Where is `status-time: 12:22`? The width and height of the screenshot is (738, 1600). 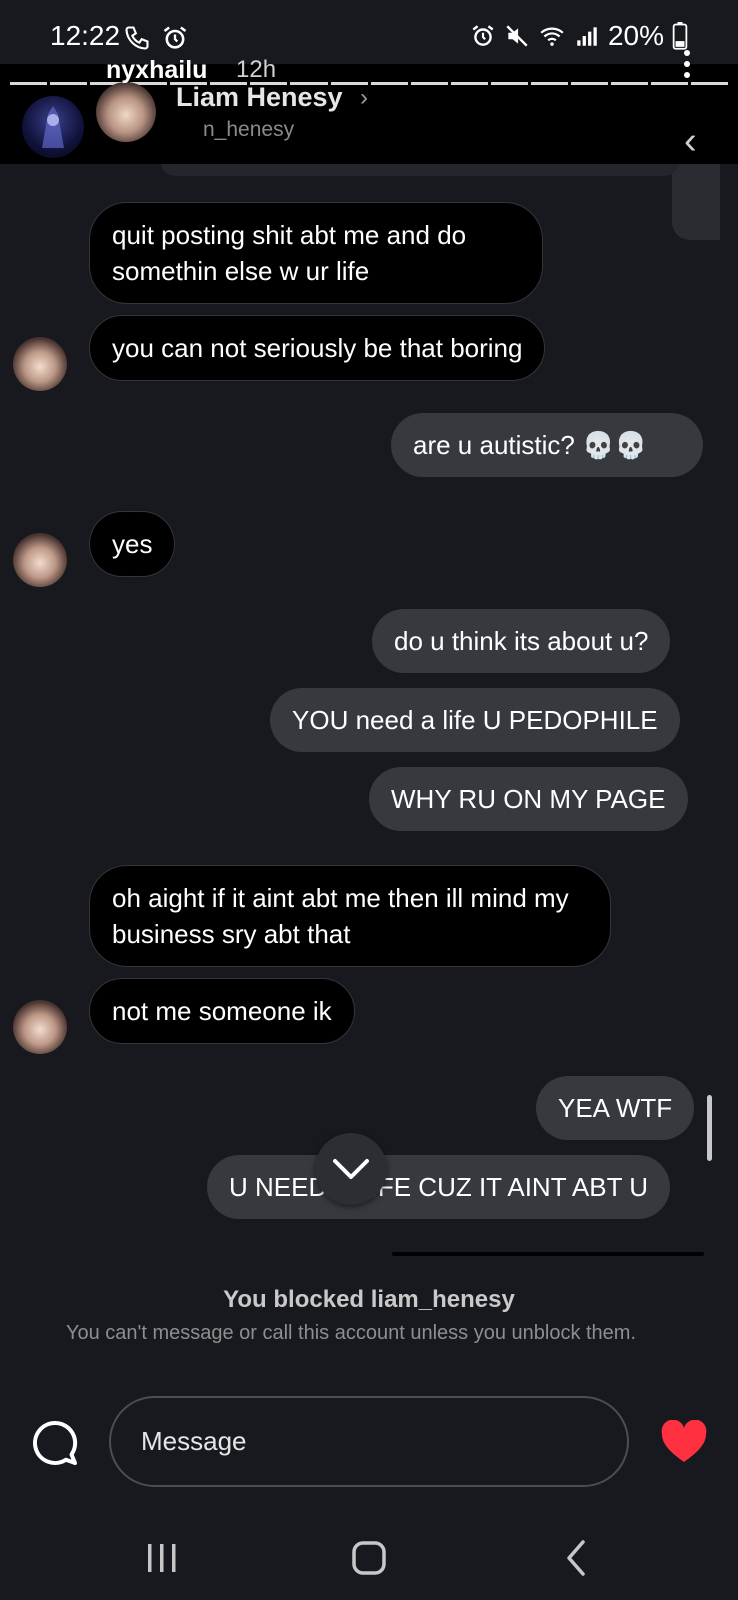 status-time: 12:22 is located at coordinates (85, 35).